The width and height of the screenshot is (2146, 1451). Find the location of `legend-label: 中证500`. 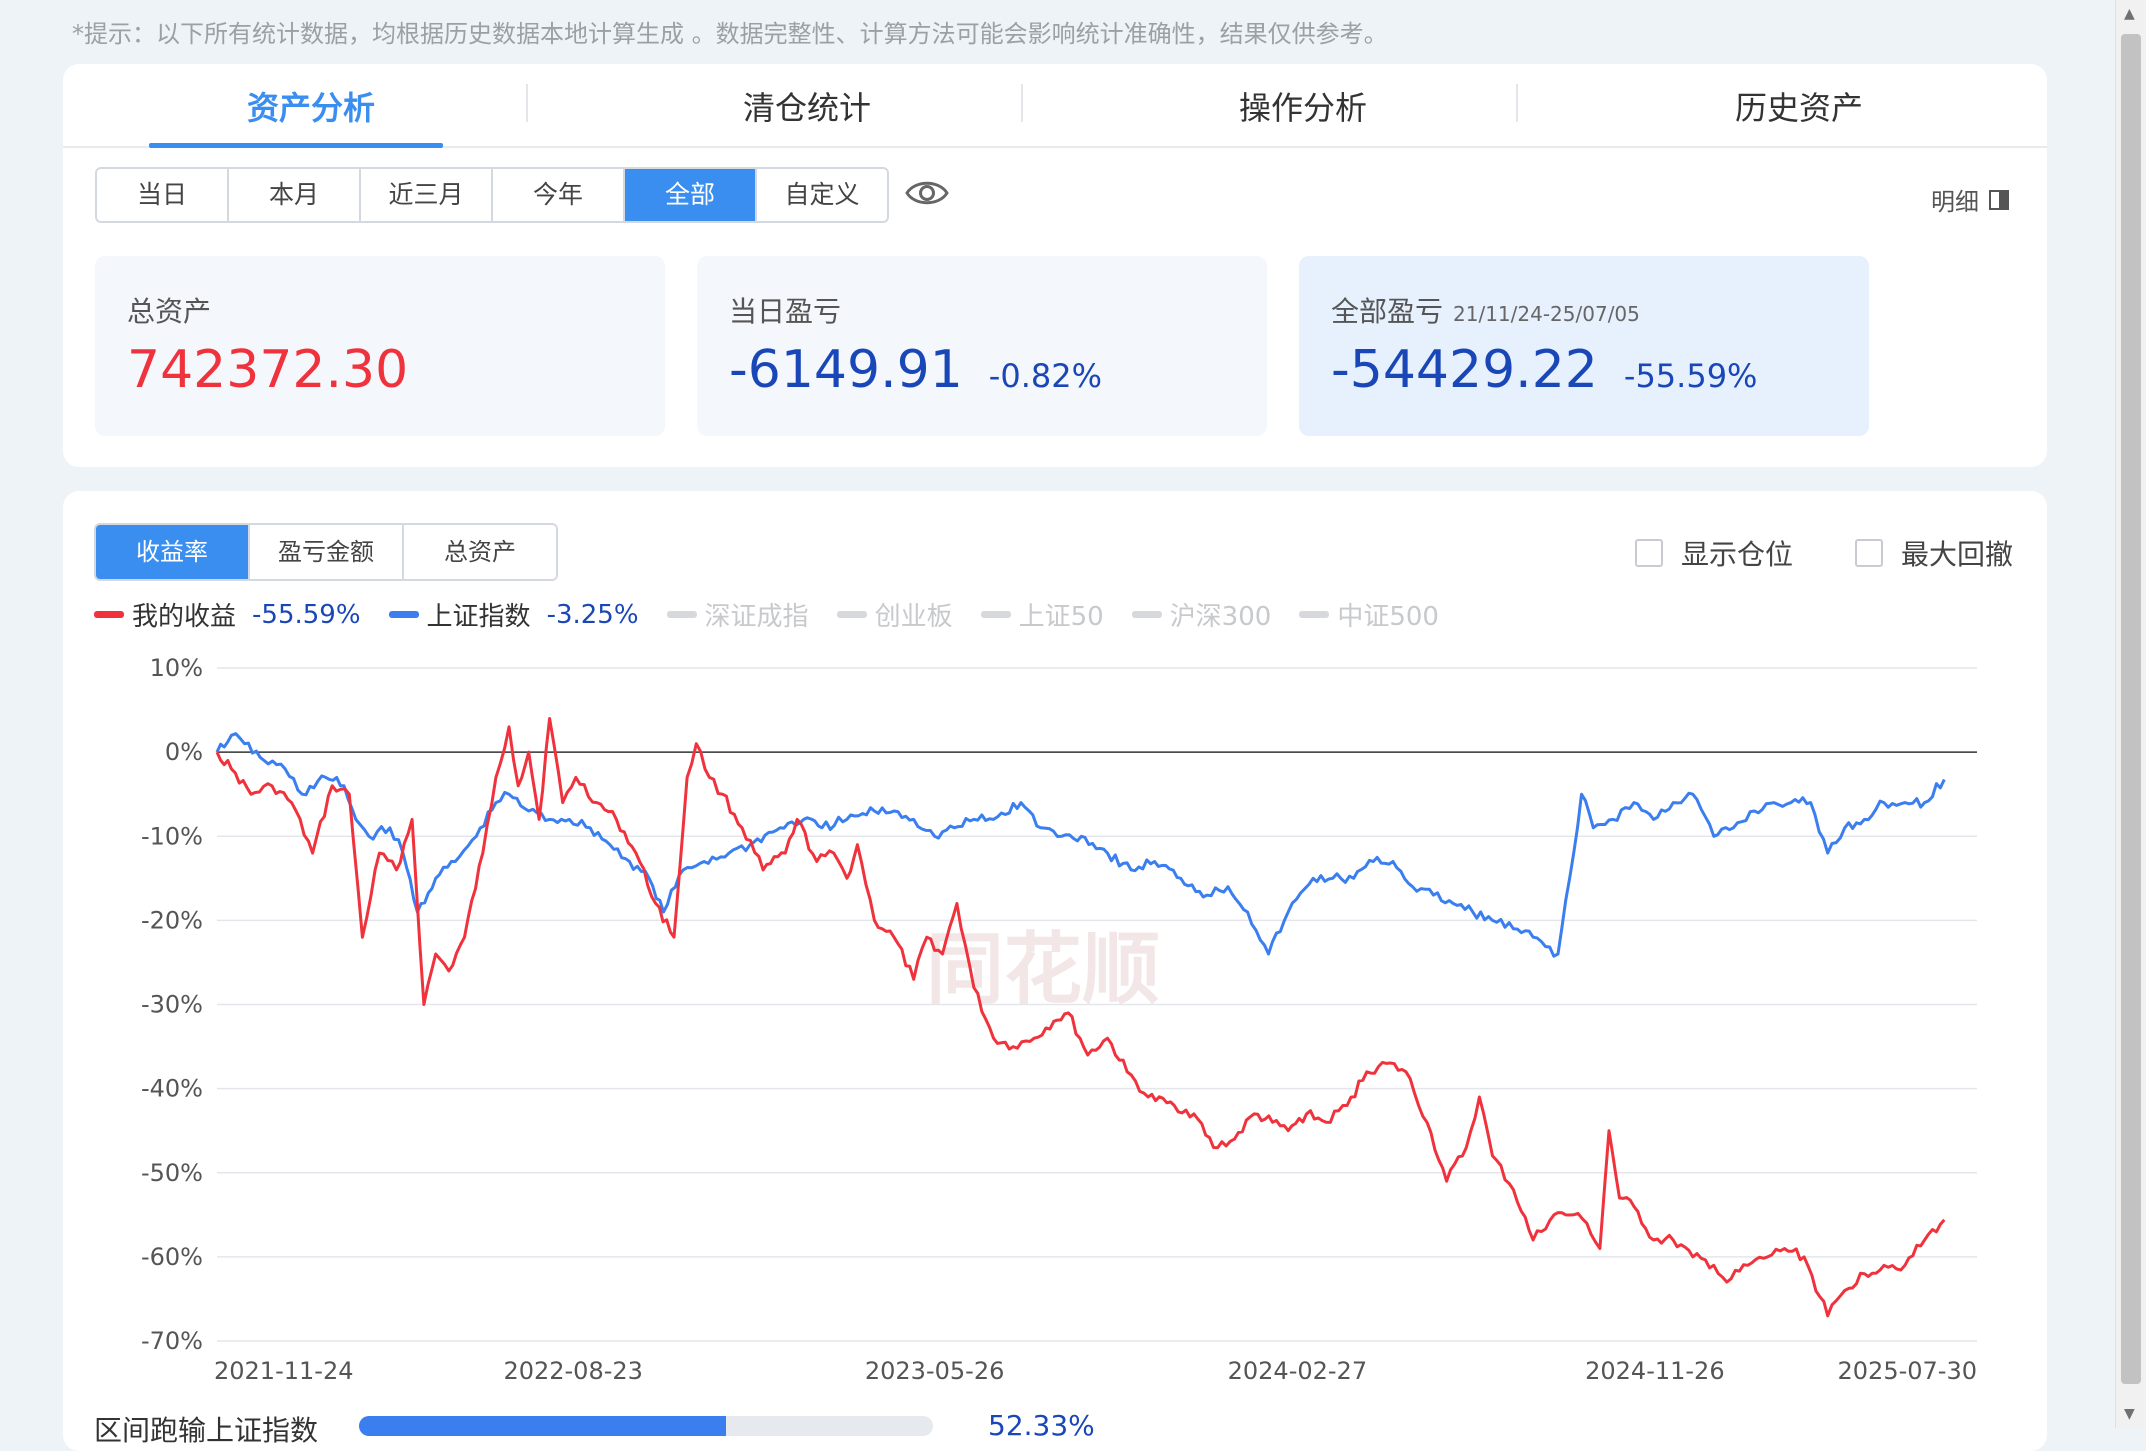

legend-label: 中证500 is located at coordinates (1388, 617).